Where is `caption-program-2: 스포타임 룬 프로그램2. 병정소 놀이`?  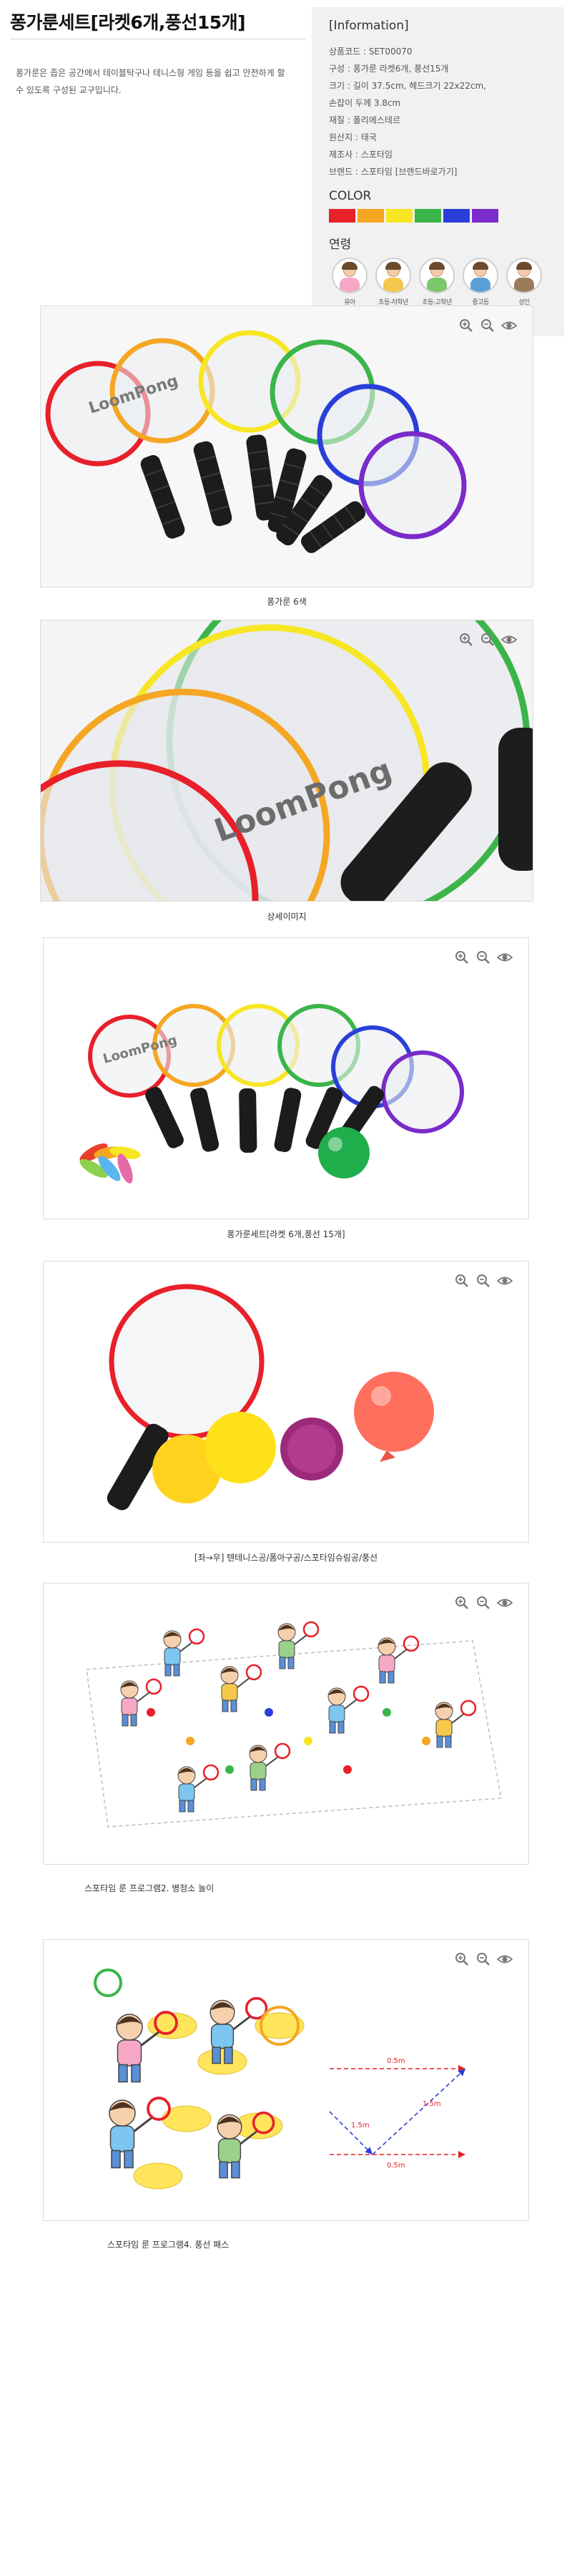
caption-program-2: 스포타임 룬 프로그램2. 병정소 놀이 is located at coordinates (149, 1888).